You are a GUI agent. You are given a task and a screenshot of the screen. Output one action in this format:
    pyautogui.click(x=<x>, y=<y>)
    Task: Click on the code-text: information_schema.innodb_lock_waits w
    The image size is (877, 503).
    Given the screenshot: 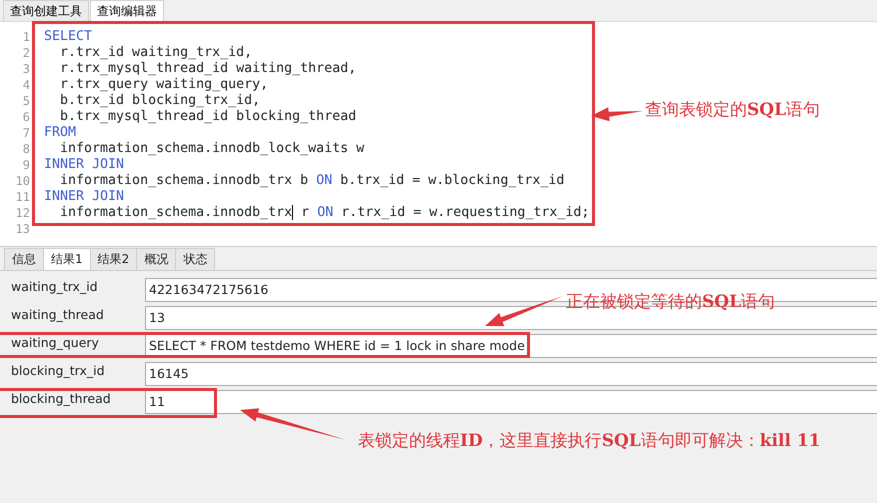 What is the action you would take?
    pyautogui.click(x=211, y=148)
    